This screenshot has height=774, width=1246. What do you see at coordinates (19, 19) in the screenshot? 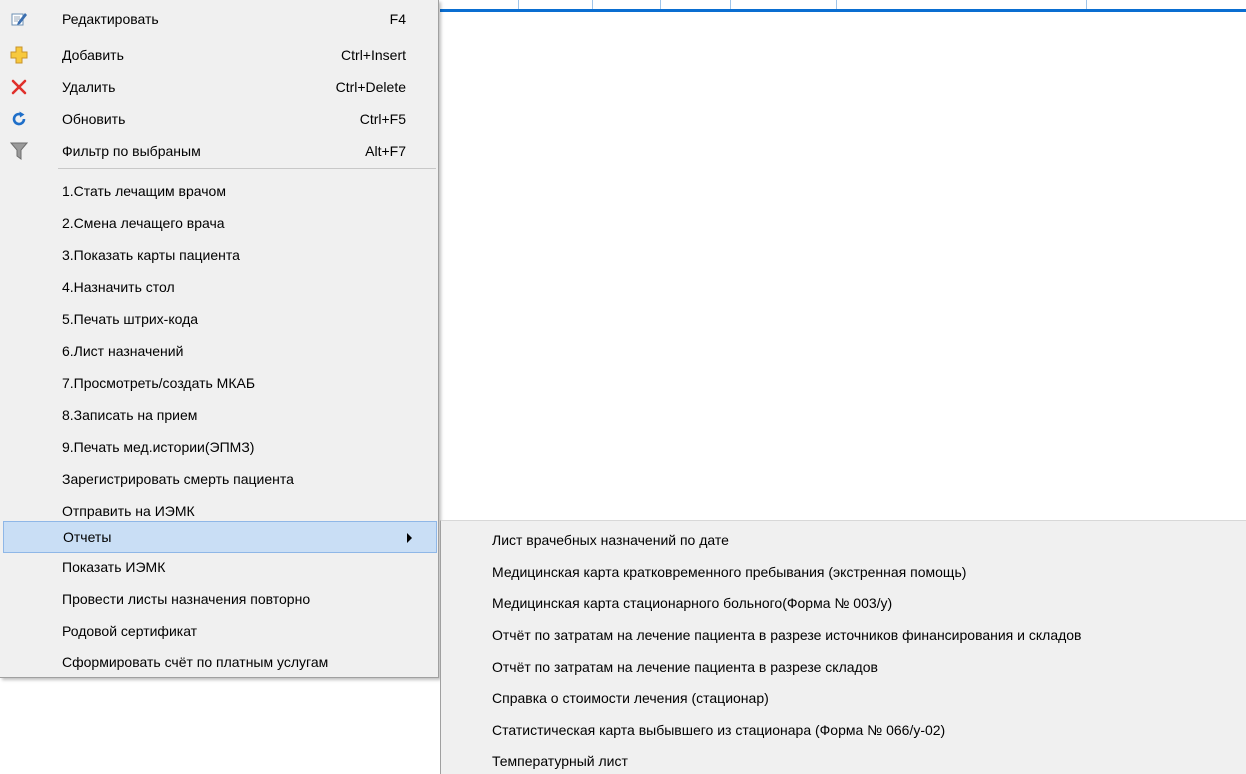
I see `edit-icon` at bounding box center [19, 19].